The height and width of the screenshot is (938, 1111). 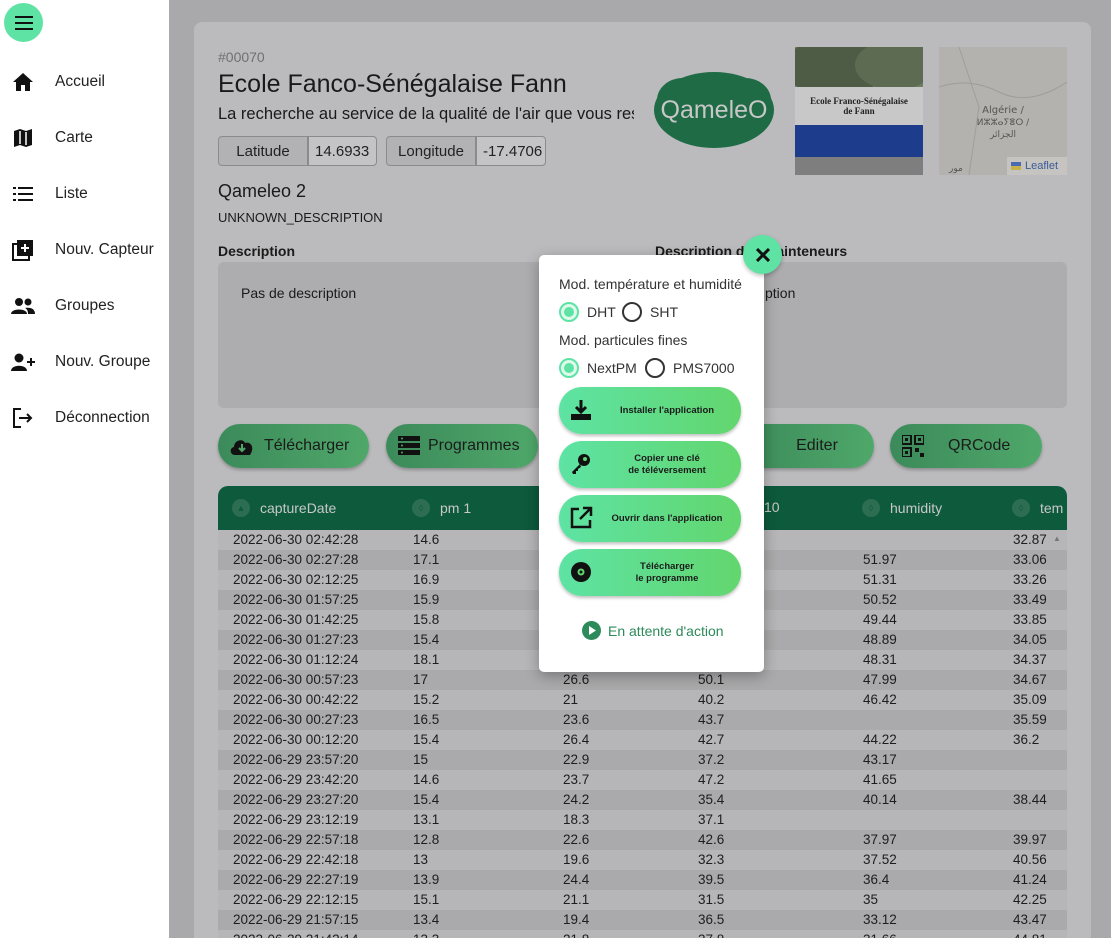 I want to click on longitude-field: -17.4706, so click(x=511, y=151).